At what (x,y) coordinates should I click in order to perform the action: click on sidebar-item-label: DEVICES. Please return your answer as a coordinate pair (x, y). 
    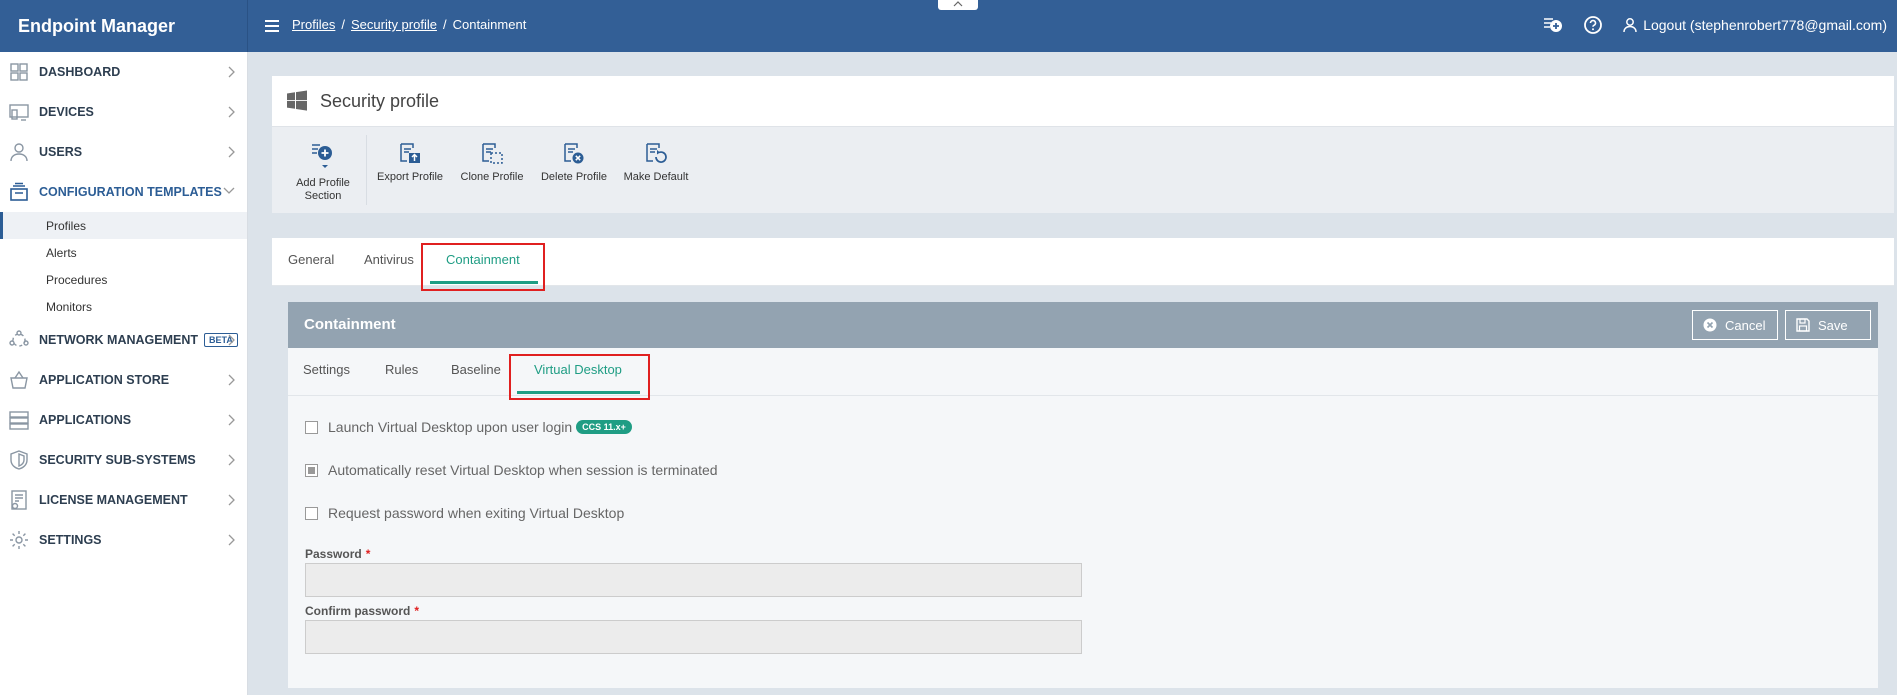
    Looking at the image, I should click on (66, 112).